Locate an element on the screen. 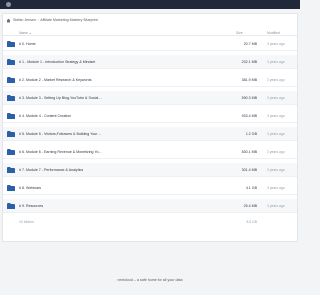 The width and height of the screenshot is (320, 295). column-header-modified: Modified is located at coordinates (273, 33).